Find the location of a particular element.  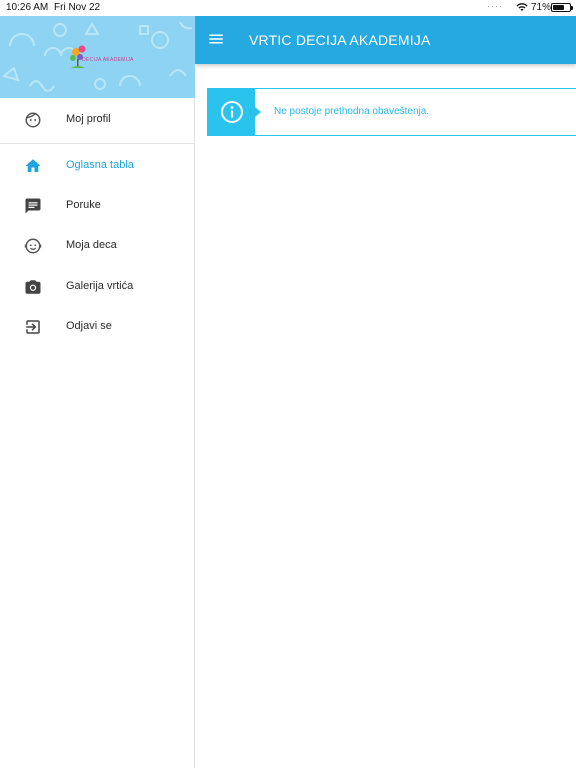

home-icon is located at coordinates (33, 165).